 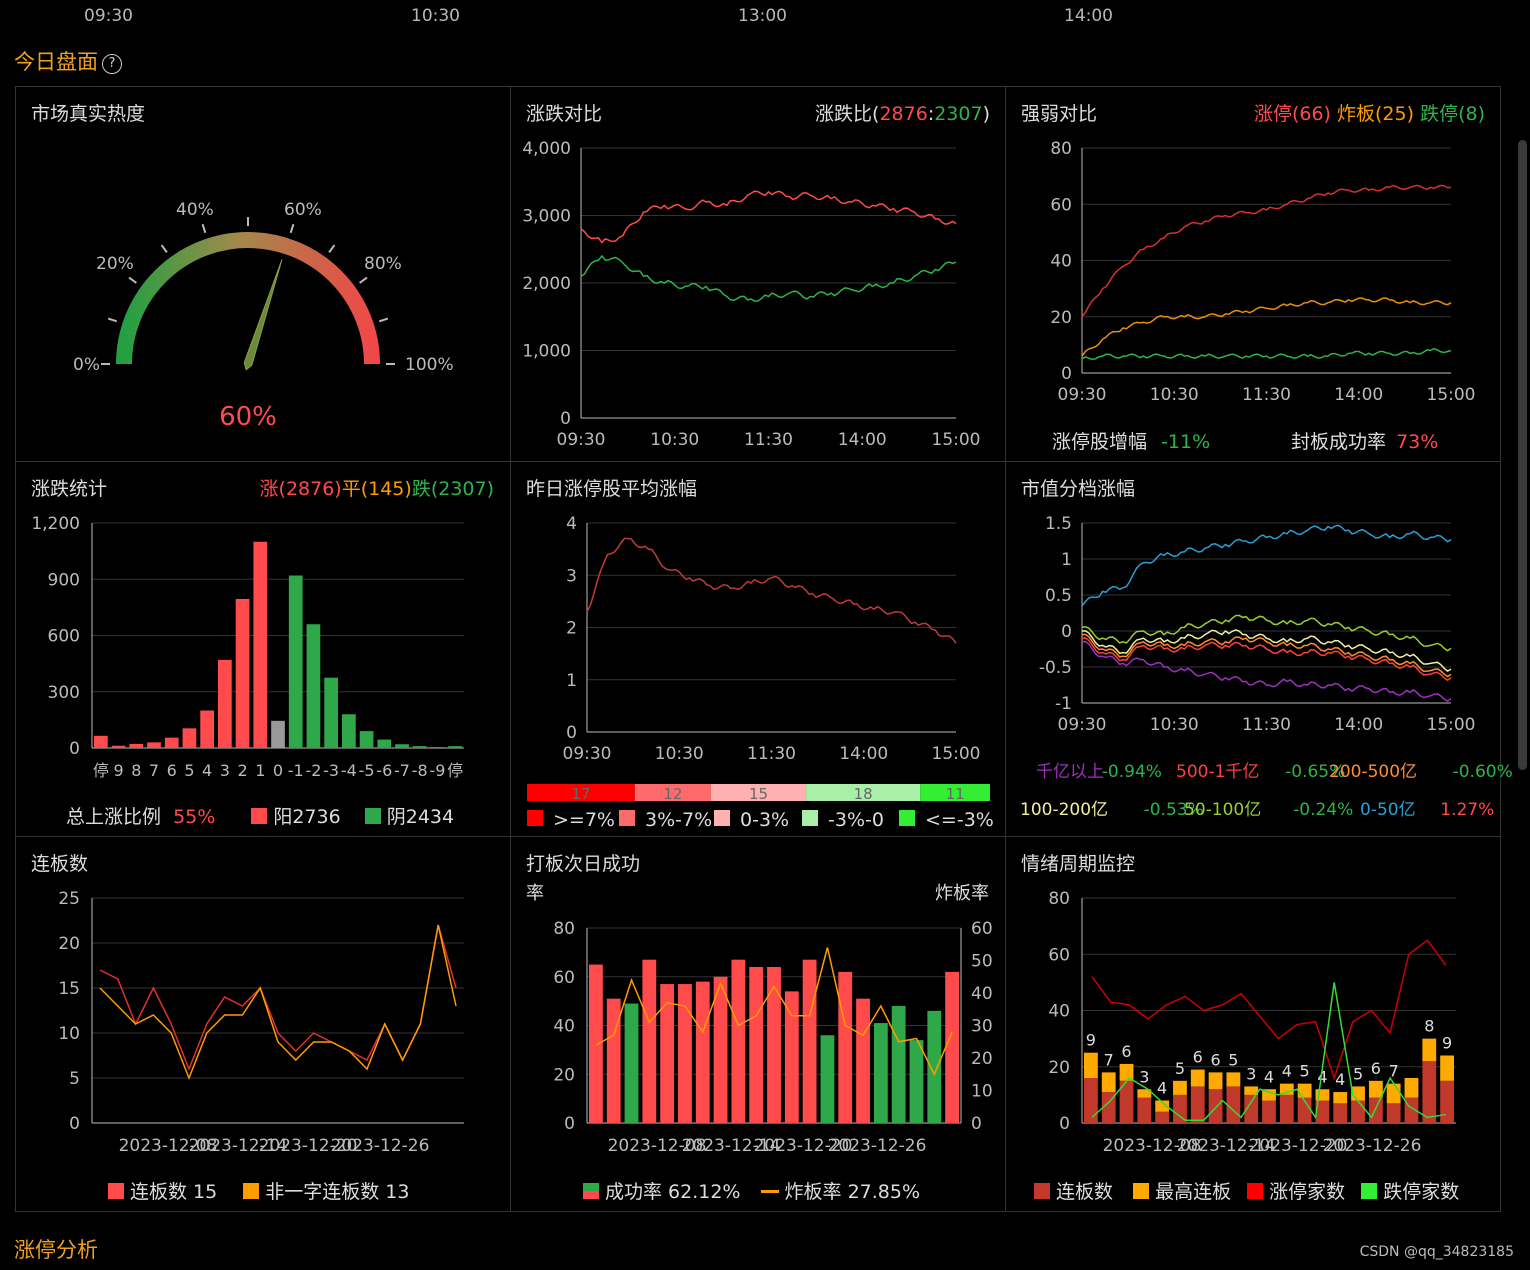 I want to click on bar-label: 8, so click(x=1429, y=1026).